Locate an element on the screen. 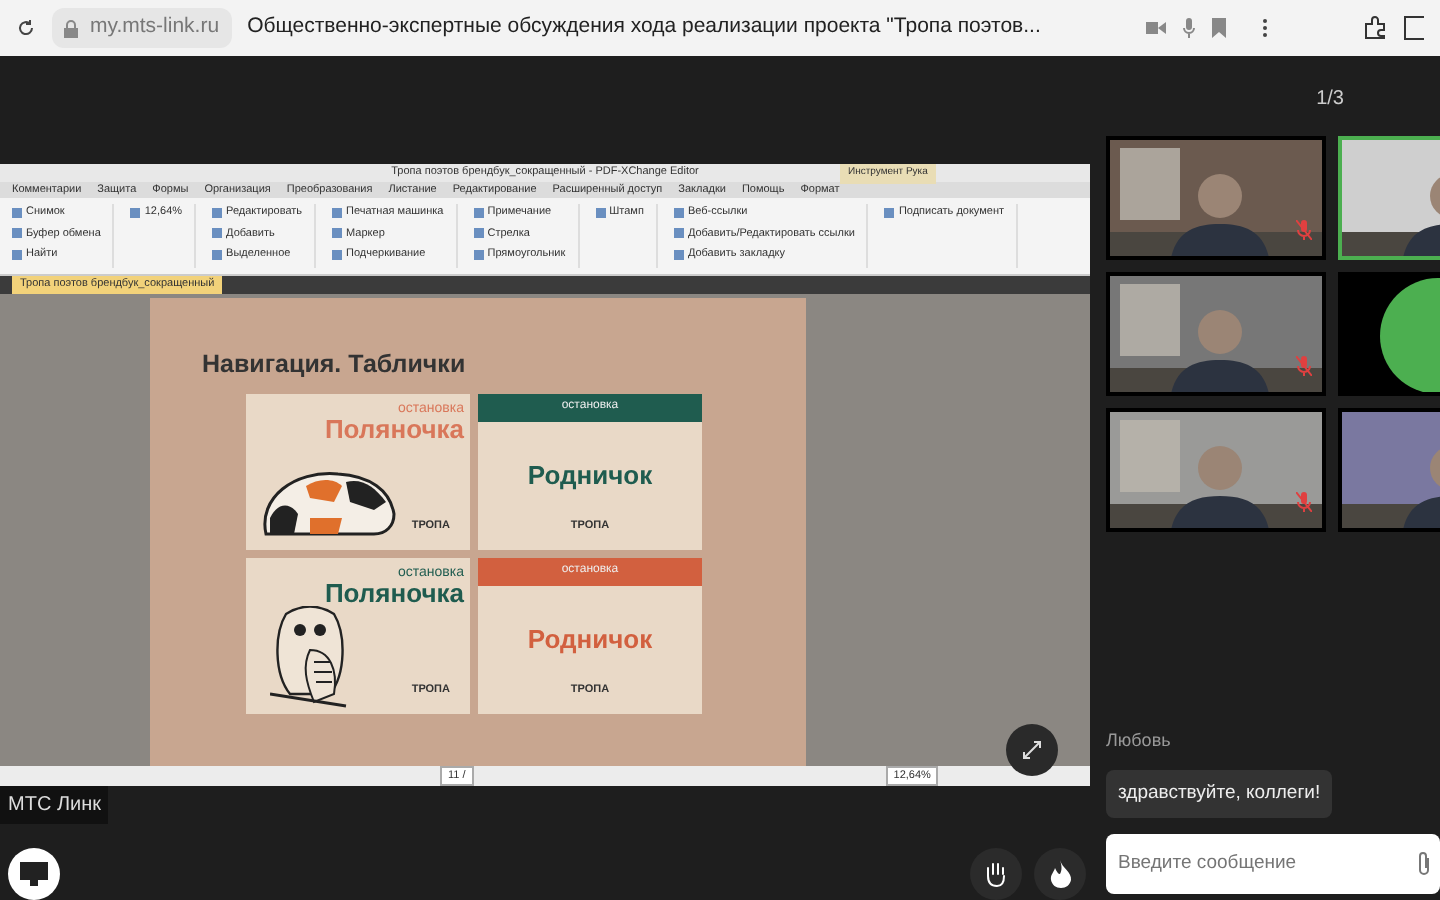 The width and height of the screenshot is (1440, 900). chat-message: здравствуйте, коллеги! is located at coordinates (1219, 793).